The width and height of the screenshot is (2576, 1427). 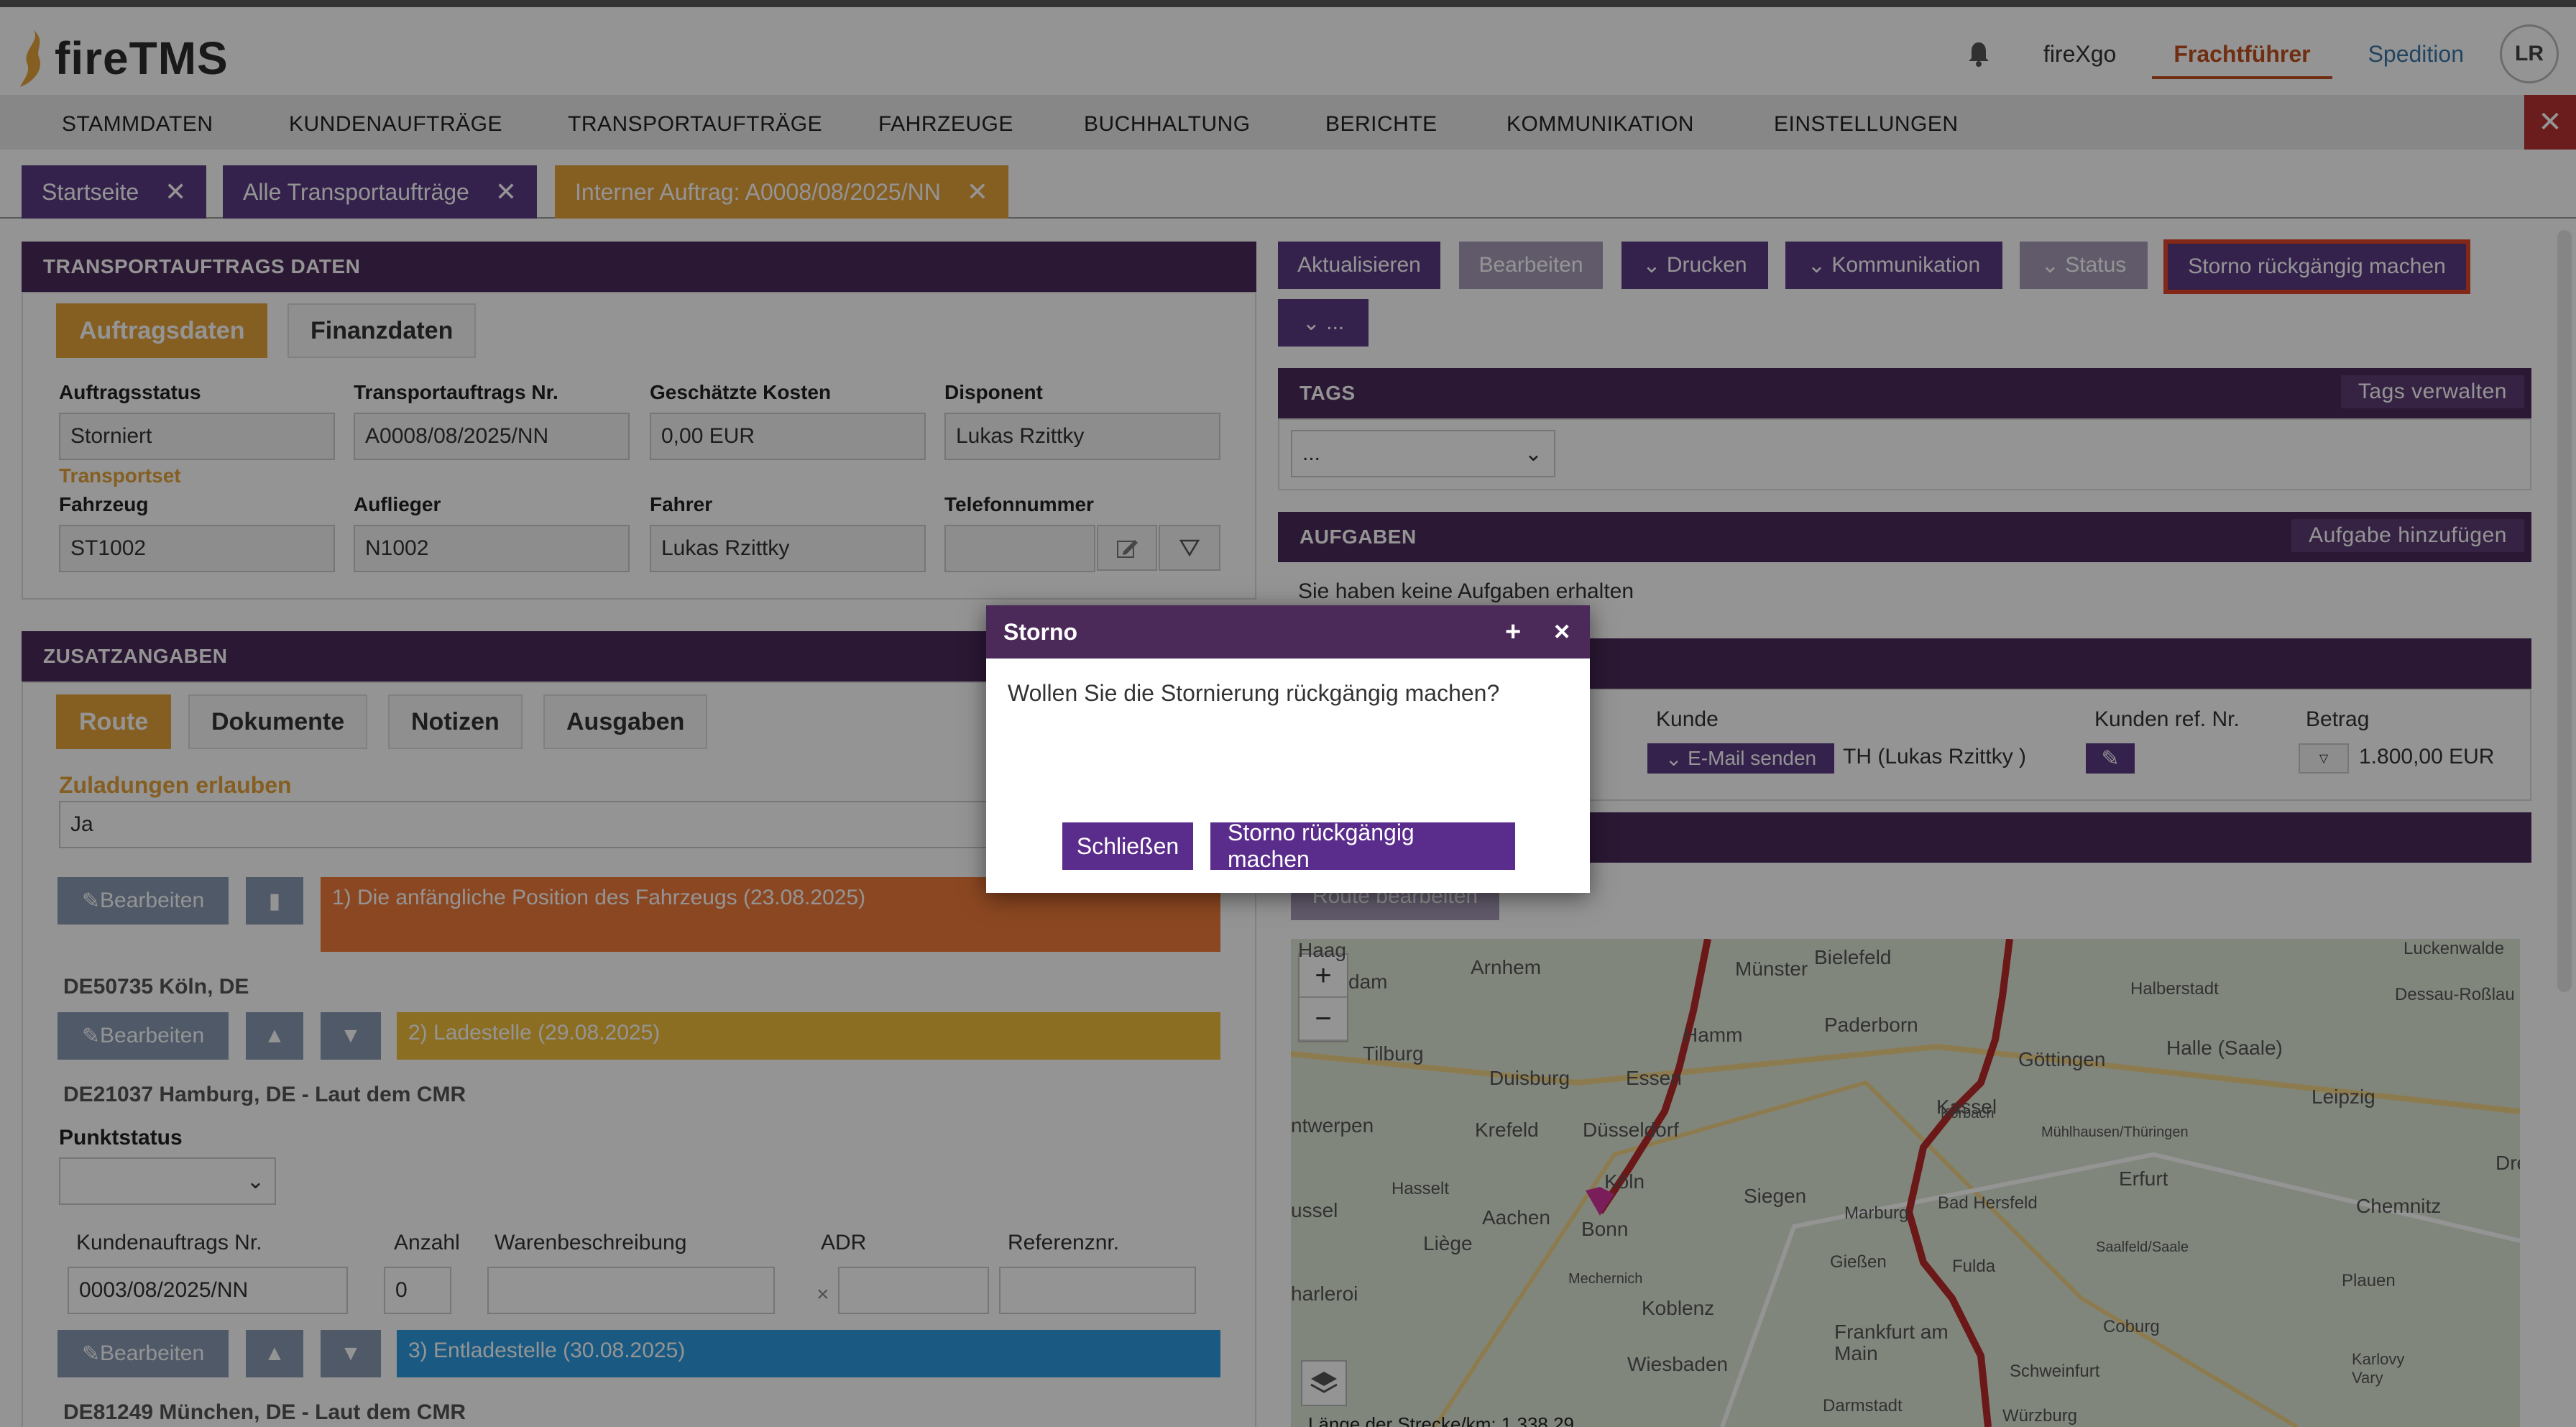 What do you see at coordinates (1513, 633) in the screenshot?
I see `maximize-icon: +` at bounding box center [1513, 633].